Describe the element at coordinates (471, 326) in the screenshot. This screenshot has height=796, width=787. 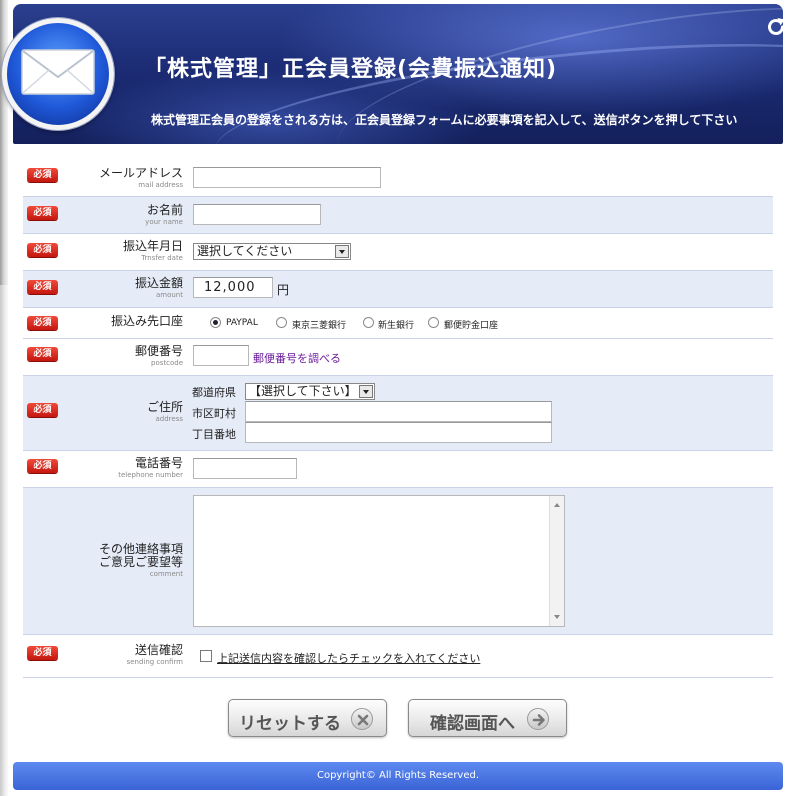
I see `radio-postal-label: 郵便貯金口座` at that location.